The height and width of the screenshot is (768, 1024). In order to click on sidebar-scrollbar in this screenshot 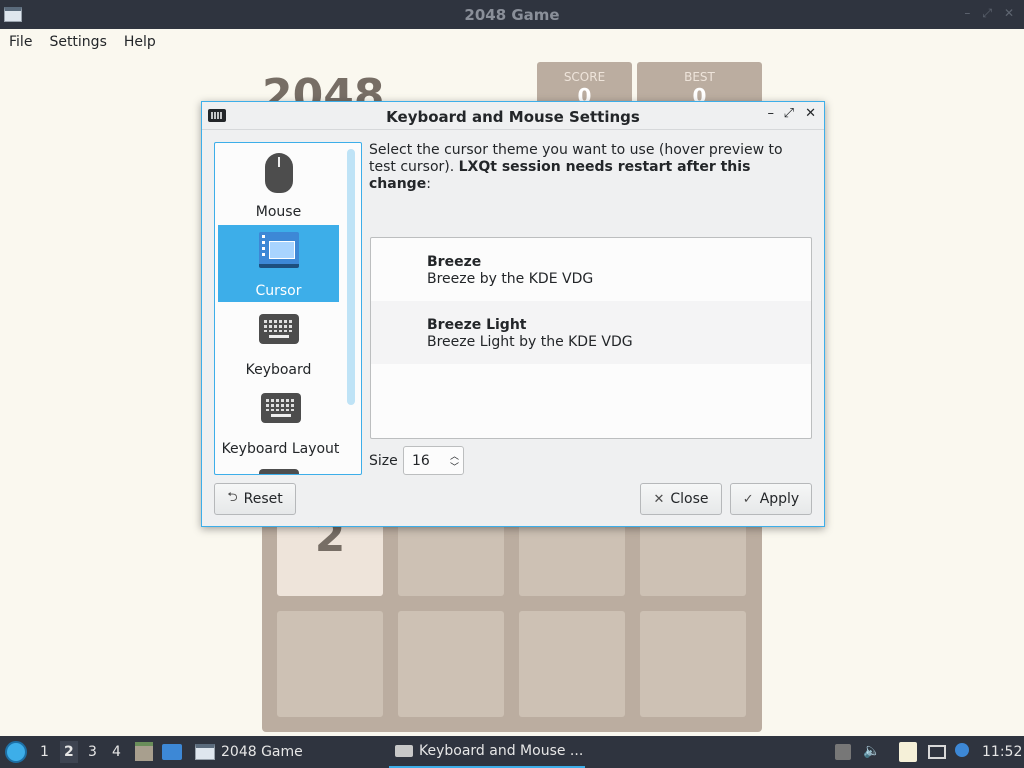, I will do `click(351, 277)`.